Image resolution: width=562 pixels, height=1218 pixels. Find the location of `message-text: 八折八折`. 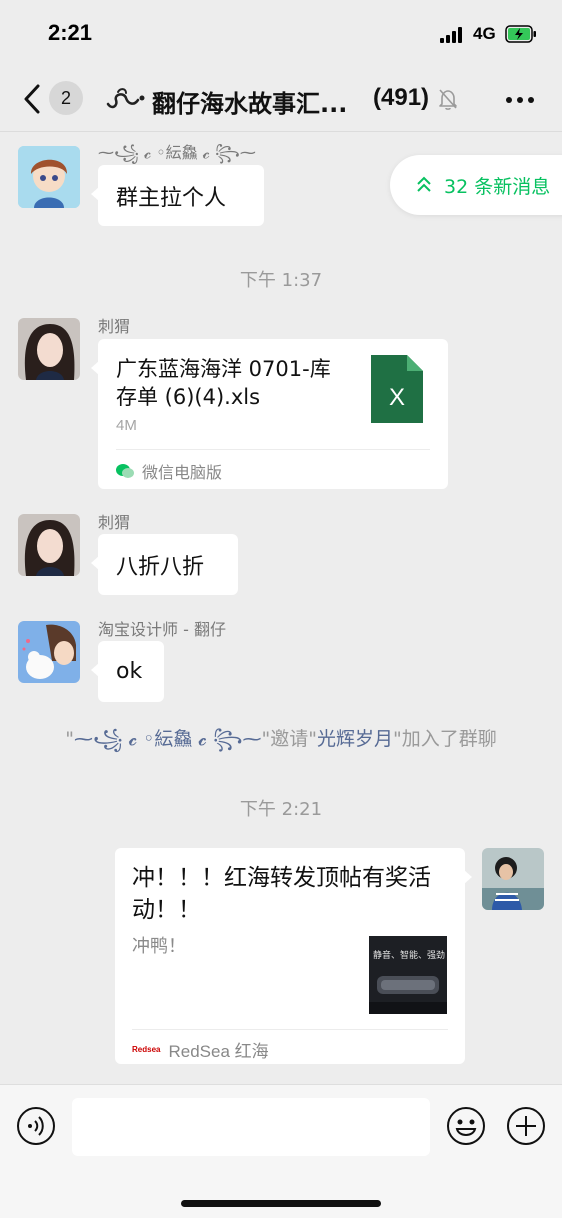

message-text: 八折八折 is located at coordinates (160, 567).